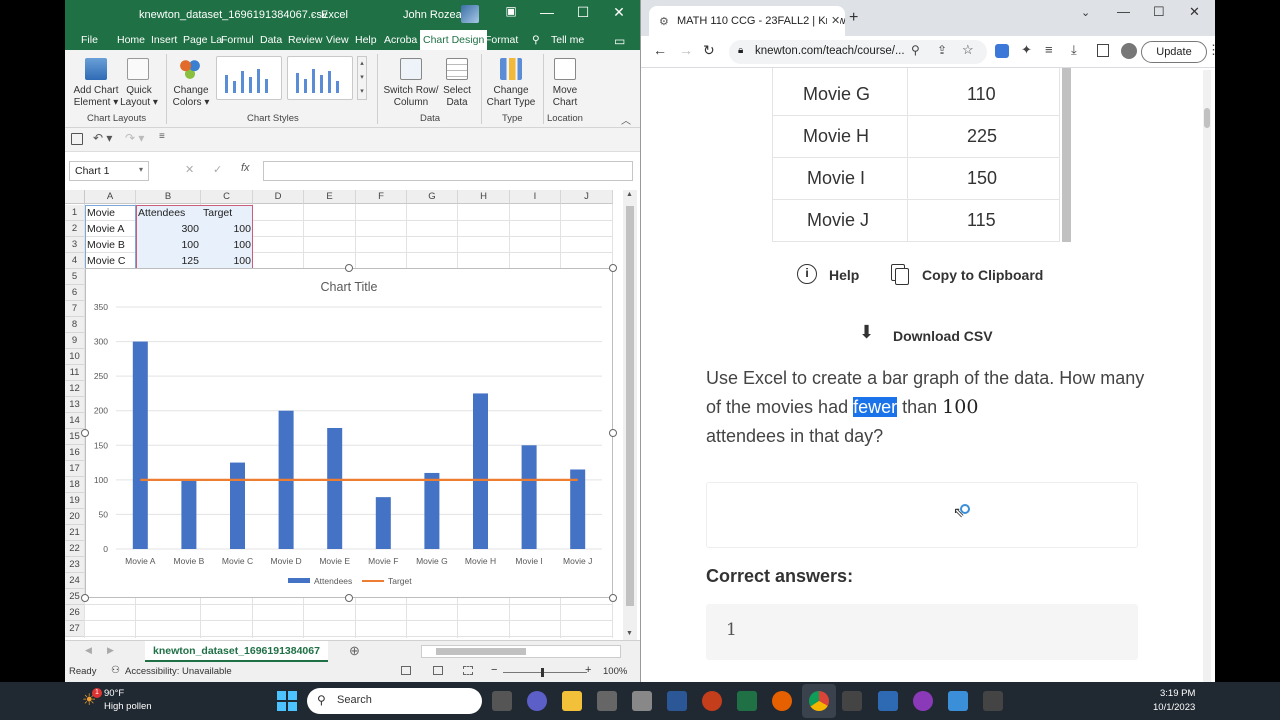  Describe the element at coordinates (853, 18) in the screenshot. I see `new-tab-icon: +` at that location.